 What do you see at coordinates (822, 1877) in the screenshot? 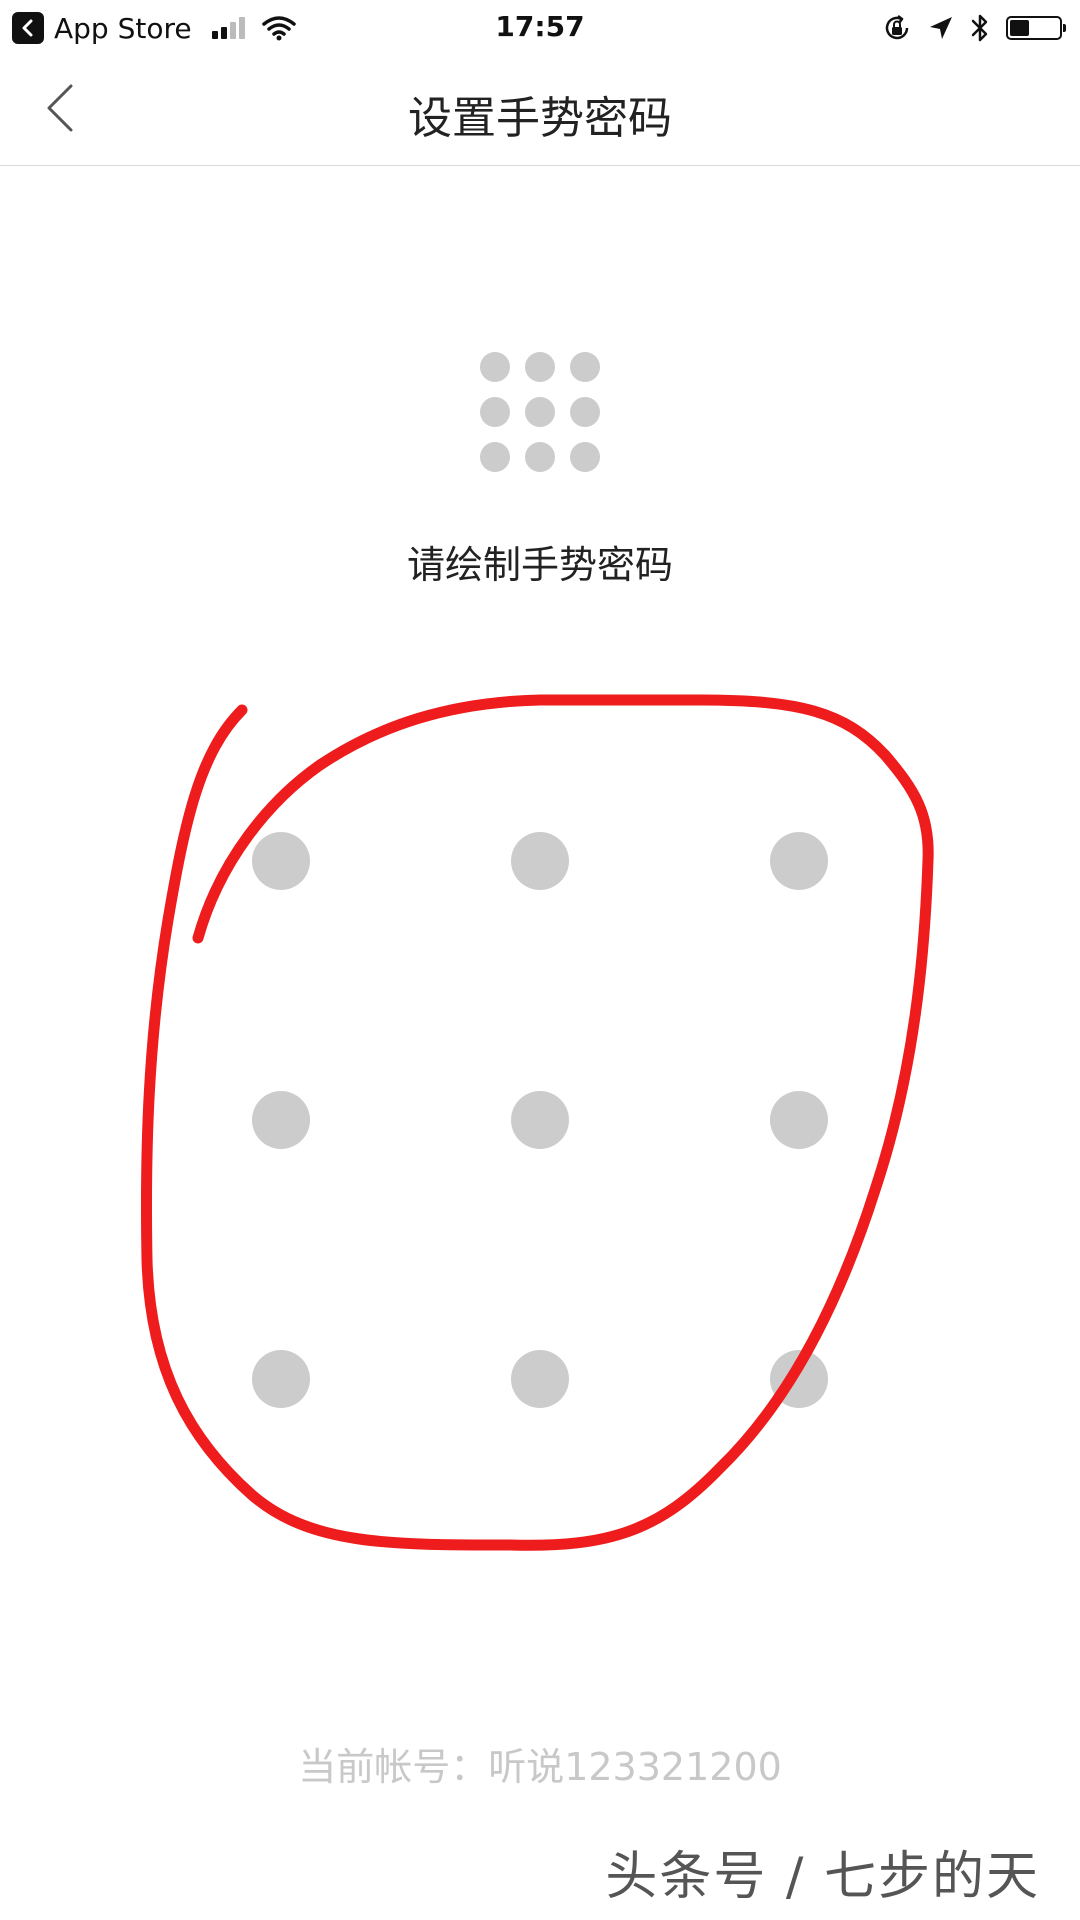
I see `watermark-text: 头条号 / 七步的天` at bounding box center [822, 1877].